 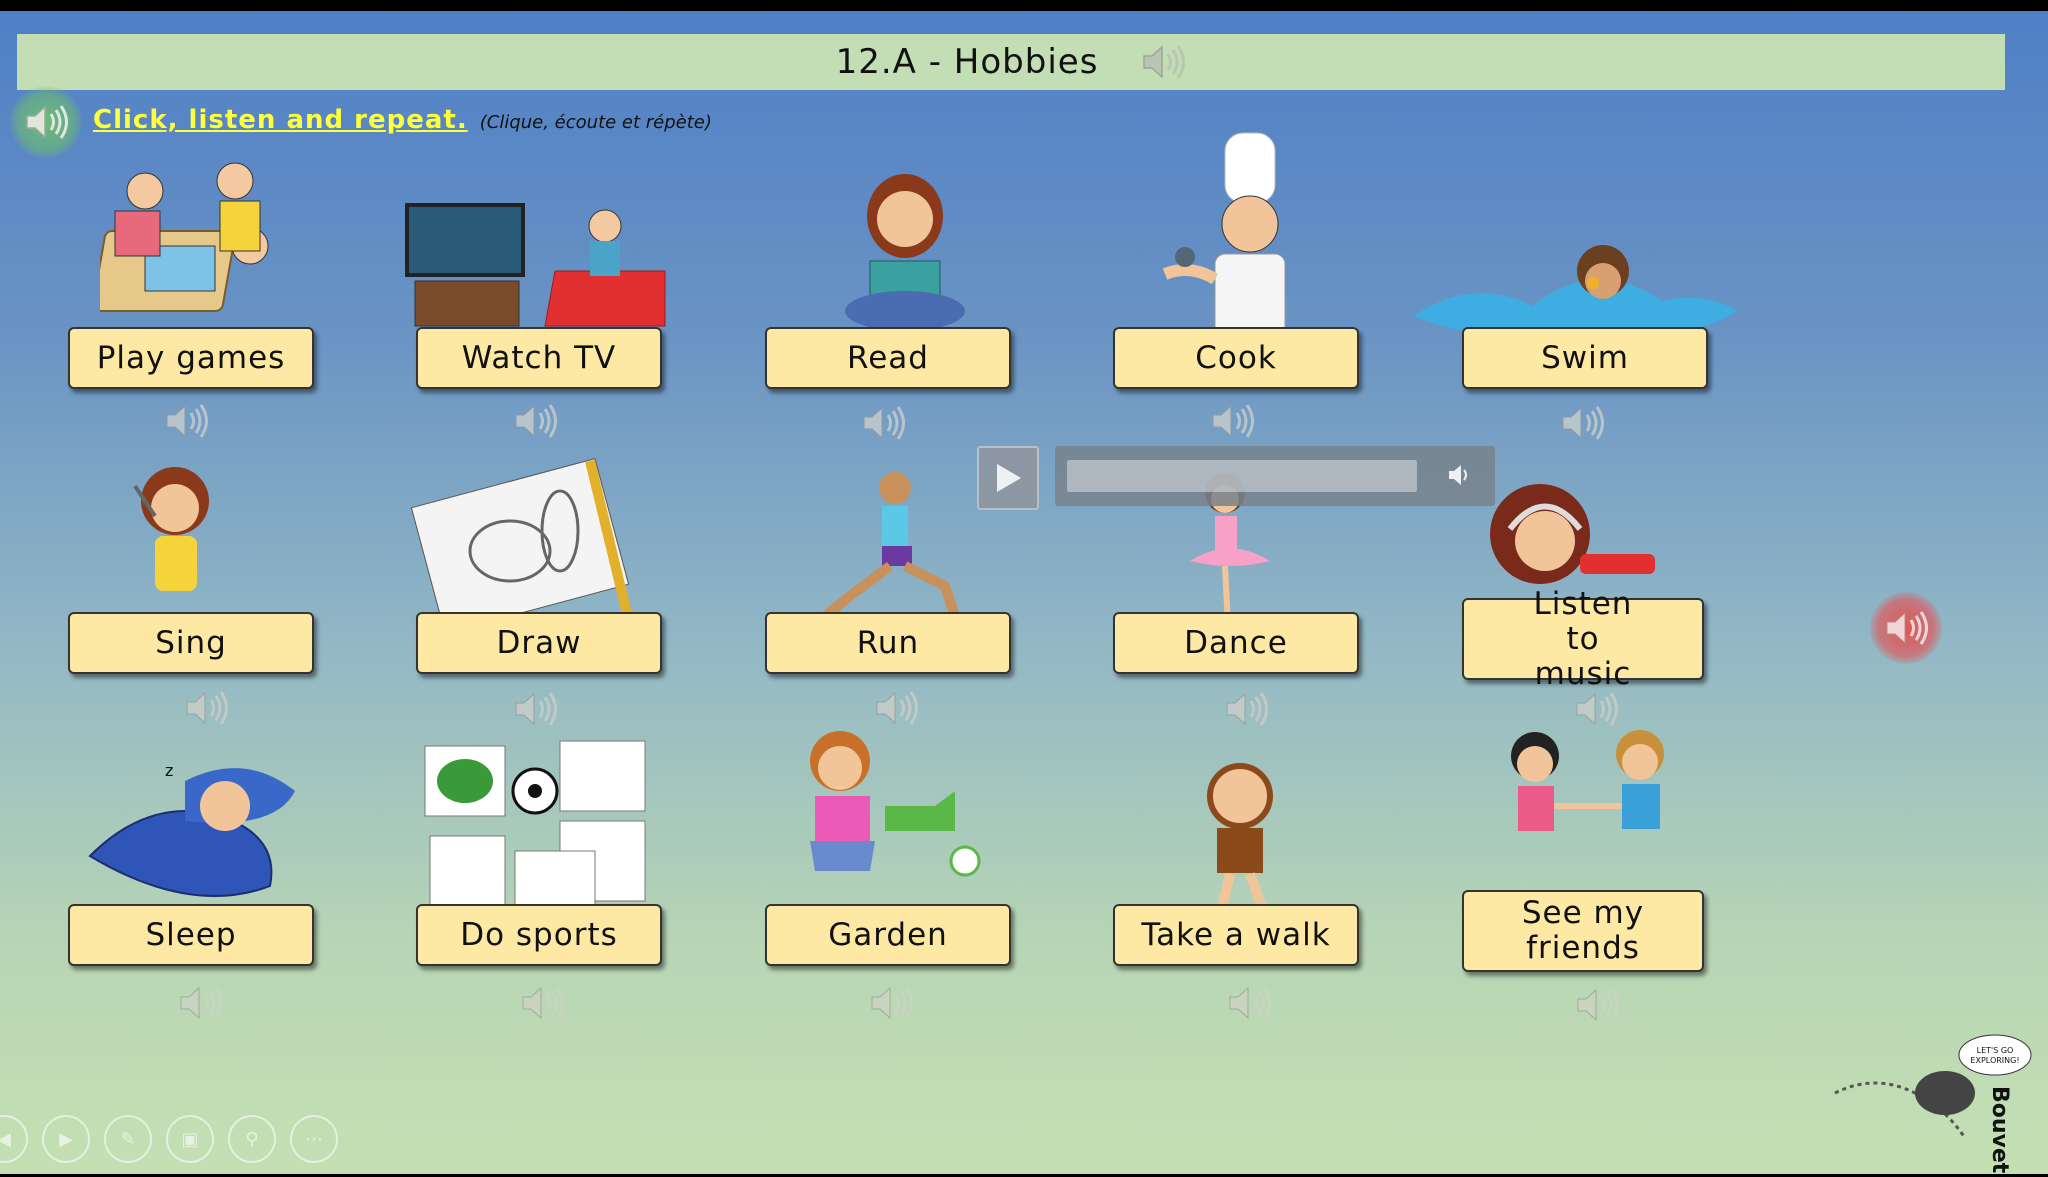 I want to click on instruction-speaker-button, so click(x=46, y=122).